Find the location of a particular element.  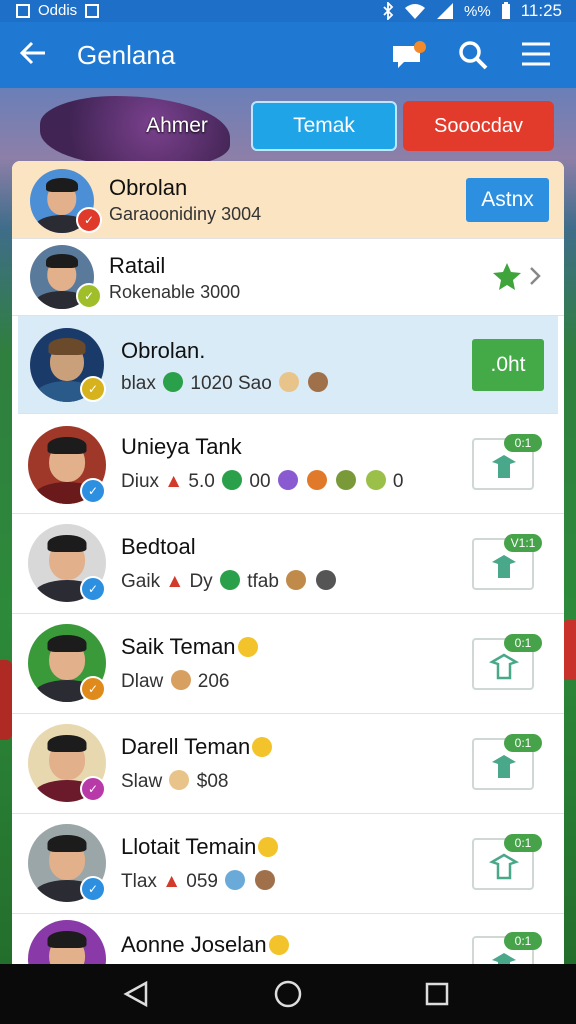

subtitle-tail: 0 is located at coordinates (398, 481).